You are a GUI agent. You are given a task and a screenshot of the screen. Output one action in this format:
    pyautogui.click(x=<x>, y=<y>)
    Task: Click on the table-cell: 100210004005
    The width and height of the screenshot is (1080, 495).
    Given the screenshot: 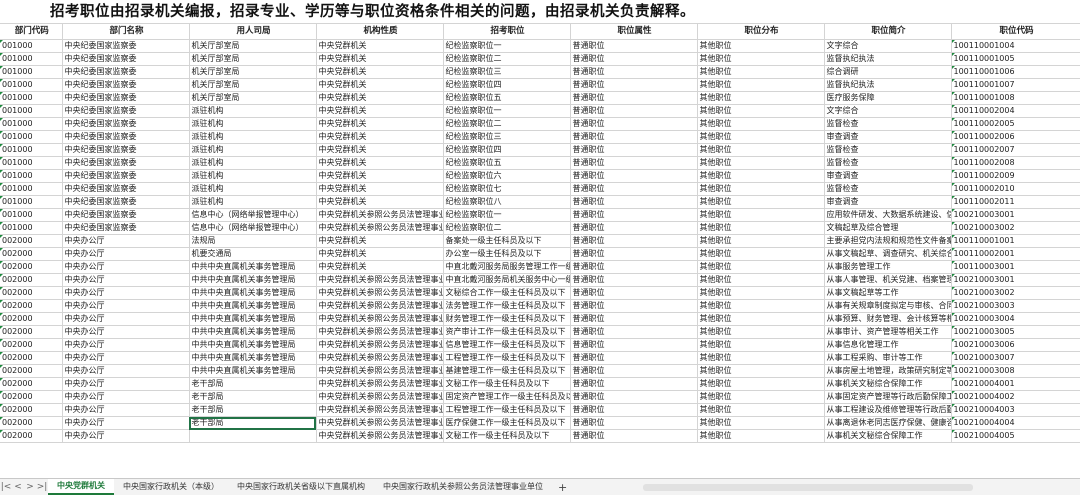 What is the action you would take?
    pyautogui.click(x=1015, y=436)
    